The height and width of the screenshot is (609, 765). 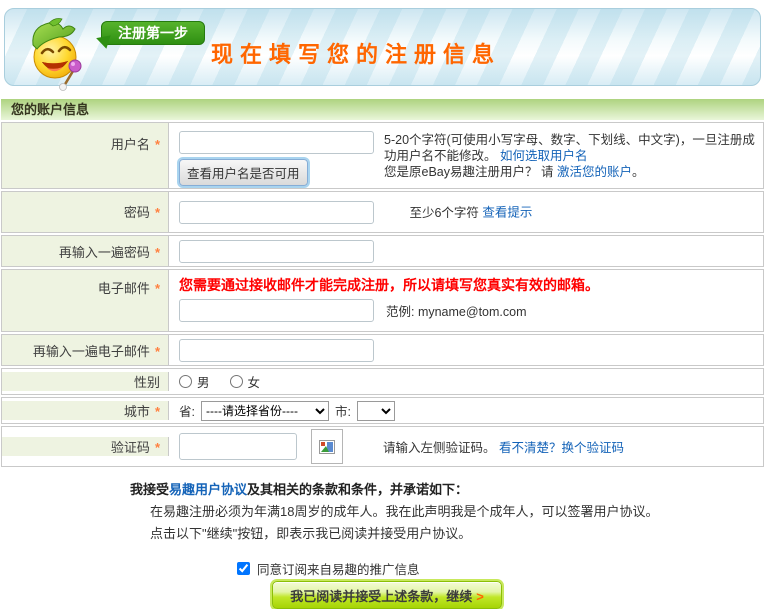 What do you see at coordinates (456, 312) in the screenshot?
I see `email-example: 范例: myname@tom.com` at bounding box center [456, 312].